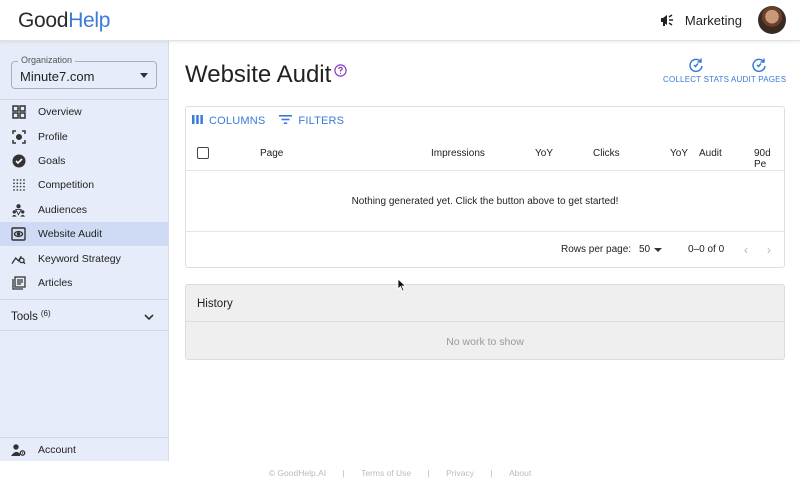 The height and width of the screenshot is (483, 800). I want to click on organization-select: Organization Minute7.com, so click(84, 72).